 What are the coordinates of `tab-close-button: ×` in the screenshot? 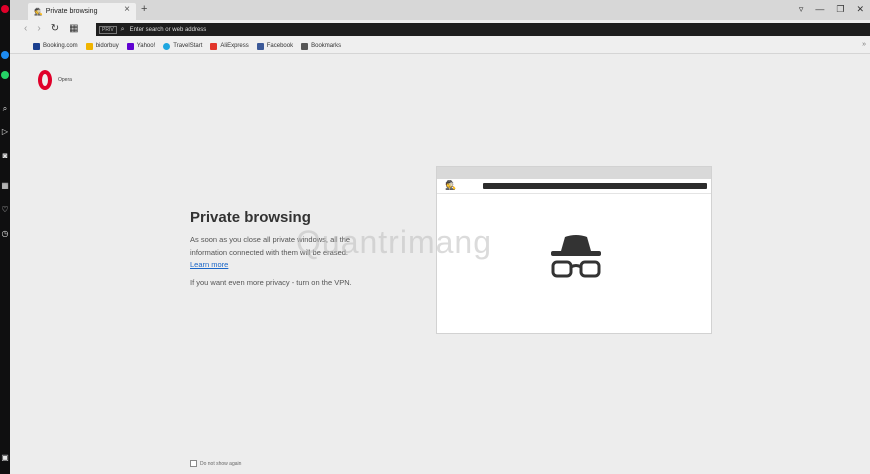 It's located at (127, 9).